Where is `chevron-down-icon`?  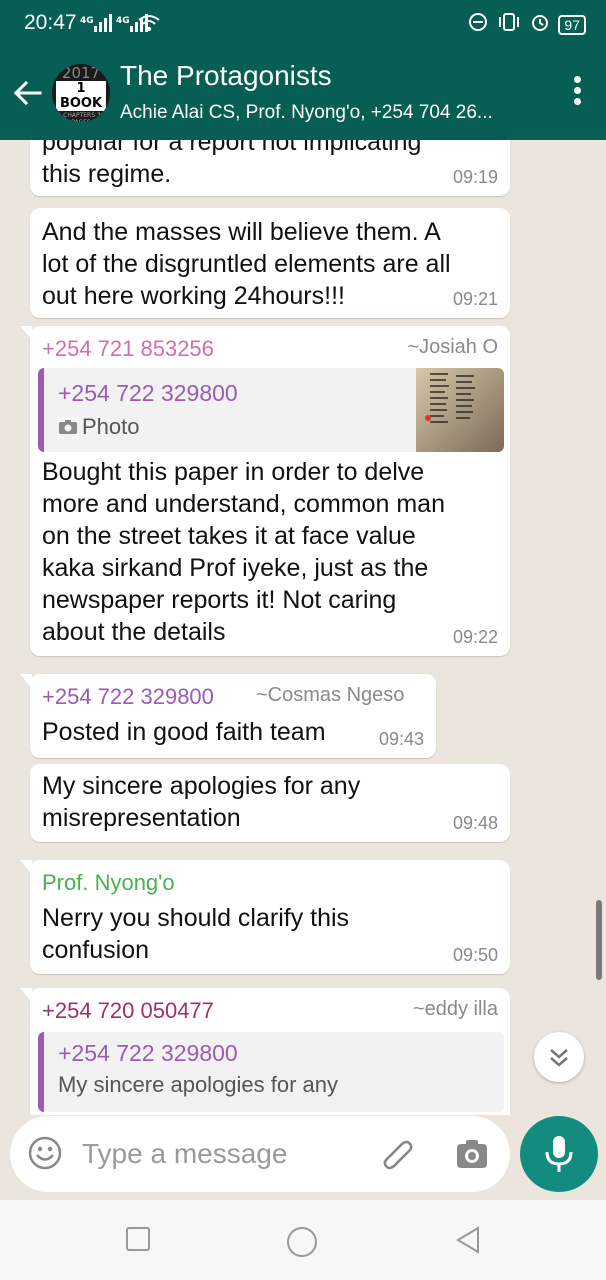
chevron-down-icon is located at coordinates (559, 1058).